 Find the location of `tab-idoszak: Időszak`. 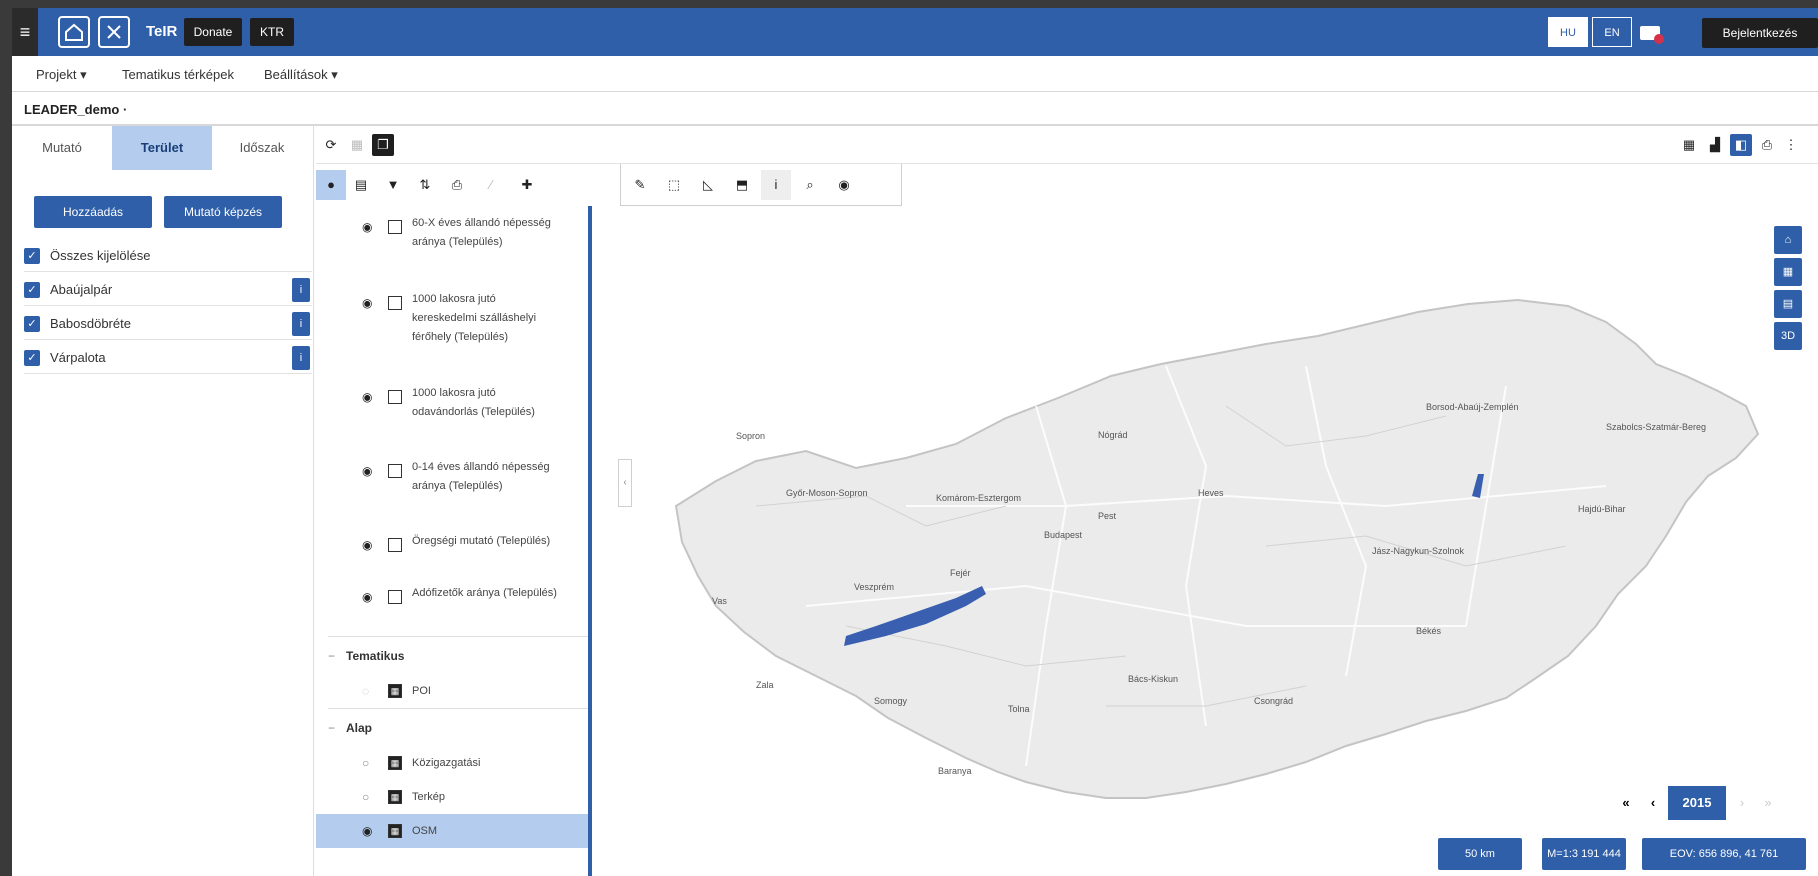

tab-idoszak: Időszak is located at coordinates (262, 148).